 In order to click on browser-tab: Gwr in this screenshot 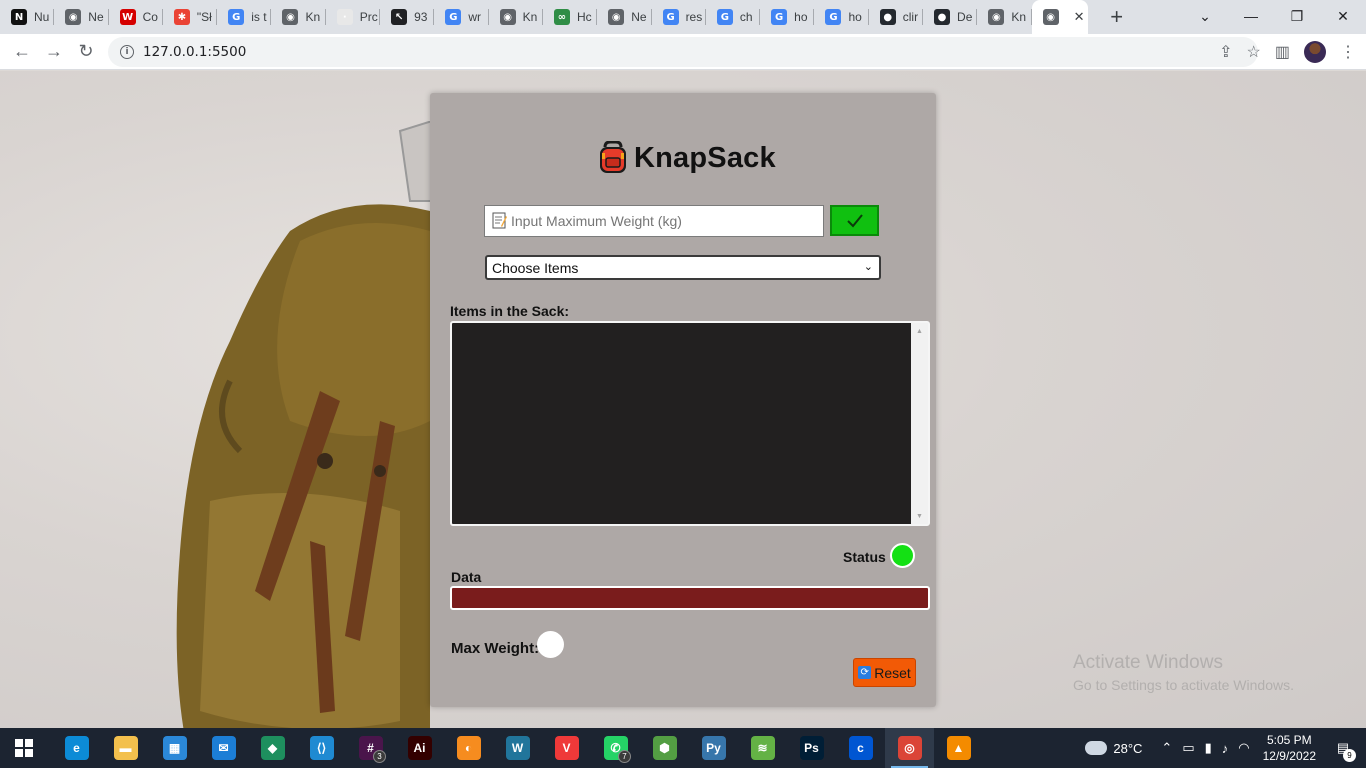, I will do `click(461, 17)`.